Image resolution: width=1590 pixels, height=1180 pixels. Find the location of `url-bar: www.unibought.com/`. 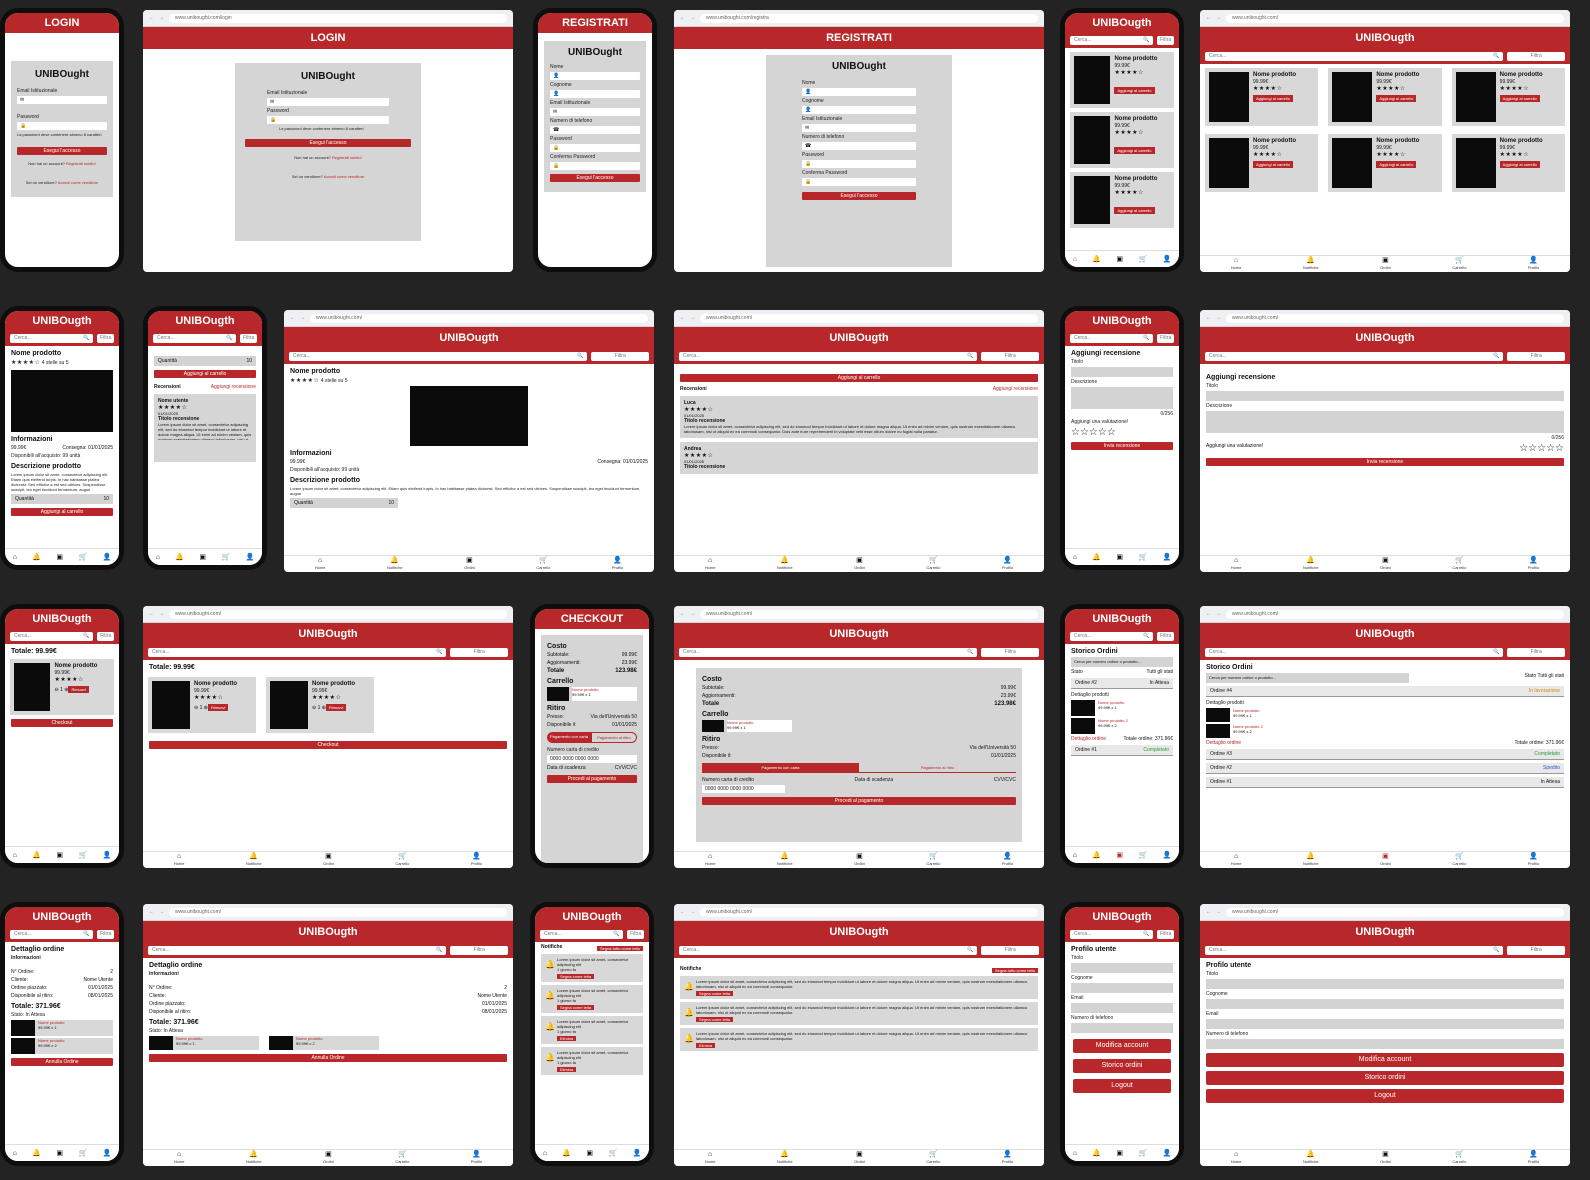

url-bar: www.unibought.com/ is located at coordinates (1395, 614).